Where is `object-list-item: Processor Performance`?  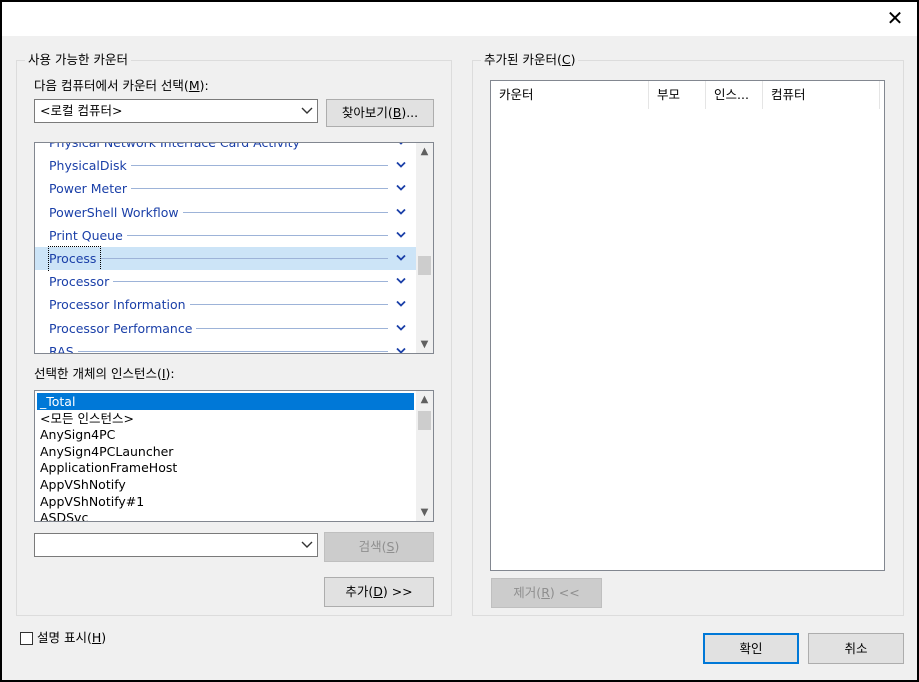 object-list-item: Processor Performance is located at coordinates (225, 328).